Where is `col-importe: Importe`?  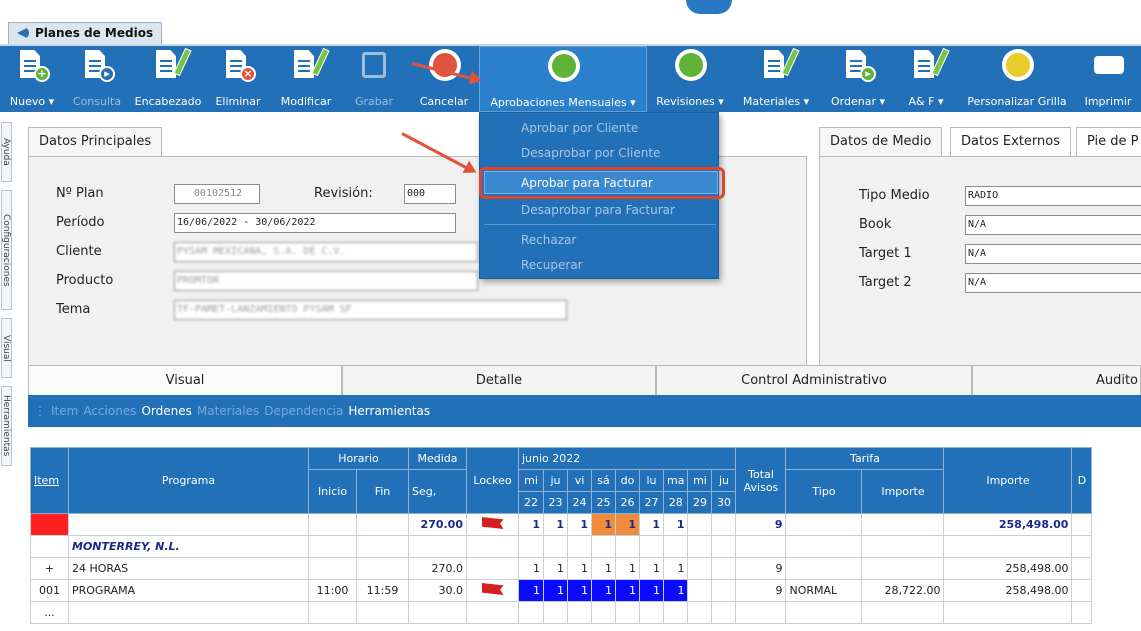 col-importe: Importe is located at coordinates (903, 491).